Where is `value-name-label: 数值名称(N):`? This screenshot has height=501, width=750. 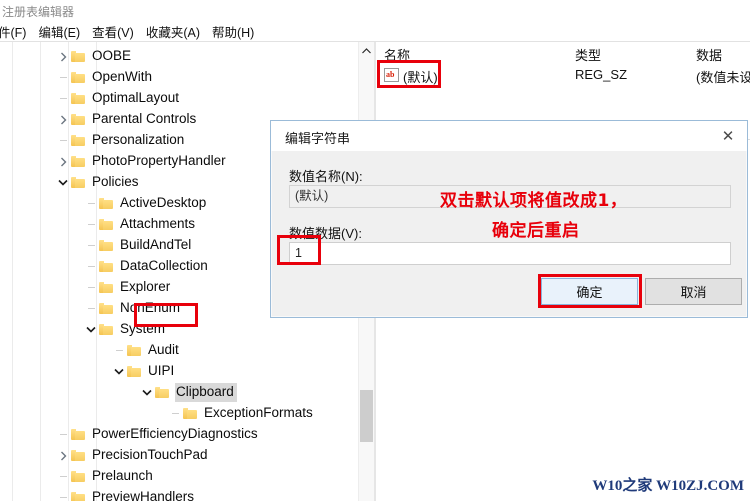 value-name-label: 数值名称(N): is located at coordinates (326, 176).